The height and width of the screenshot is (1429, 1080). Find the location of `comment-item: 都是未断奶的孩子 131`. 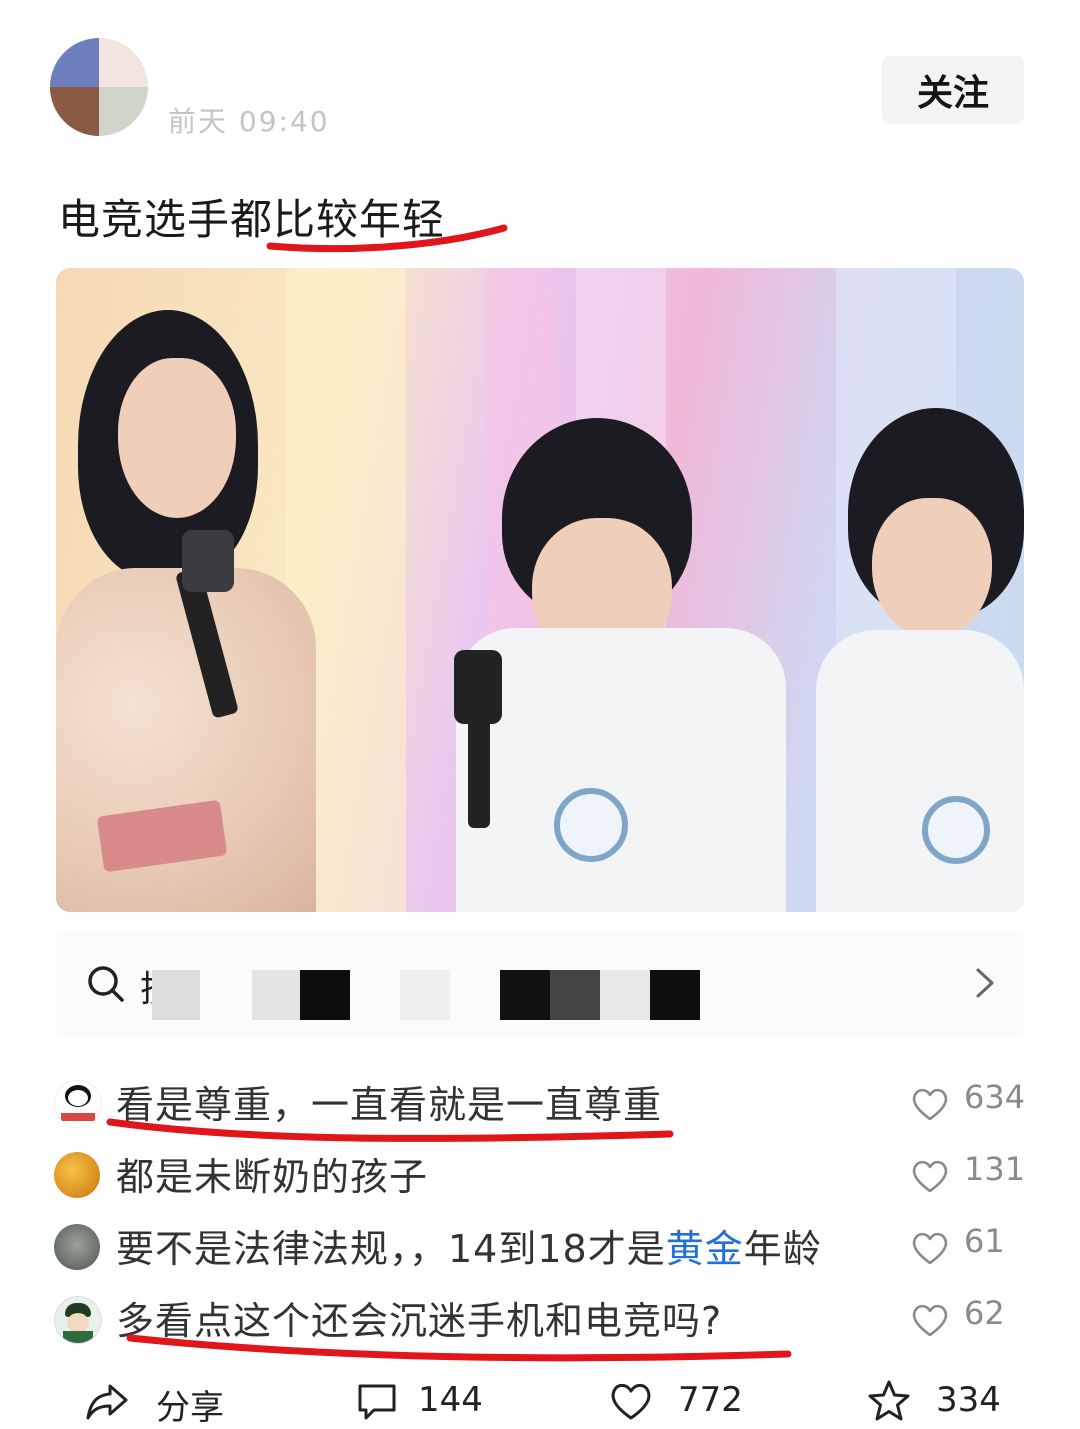

comment-item: 都是未断奶的孩子 131 is located at coordinates (540, 1180).